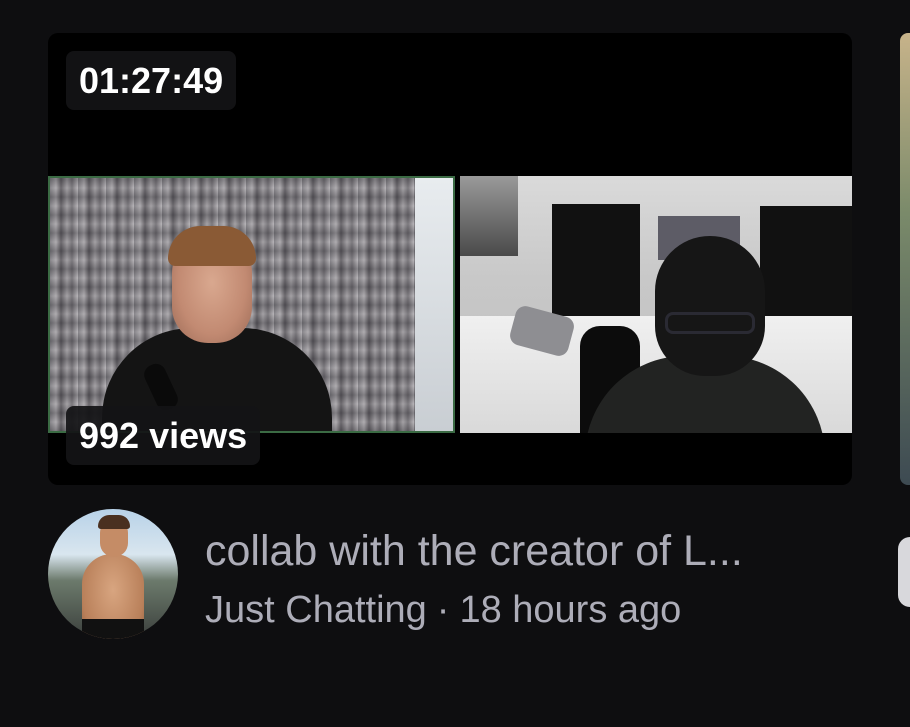 The width and height of the screenshot is (910, 727). What do you see at coordinates (434, 304) in the screenshot?
I see `window-light` at bounding box center [434, 304].